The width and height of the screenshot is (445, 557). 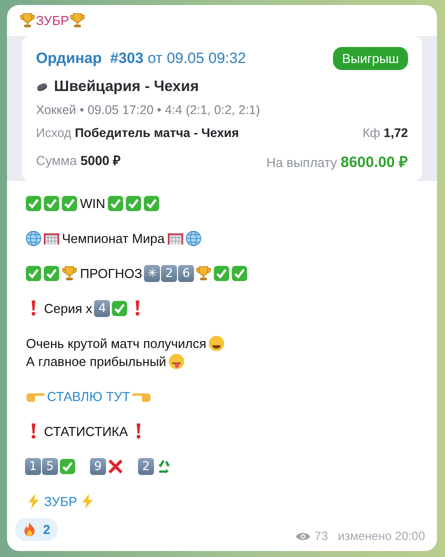 I want to click on keycap: ✳, so click(x=152, y=273).